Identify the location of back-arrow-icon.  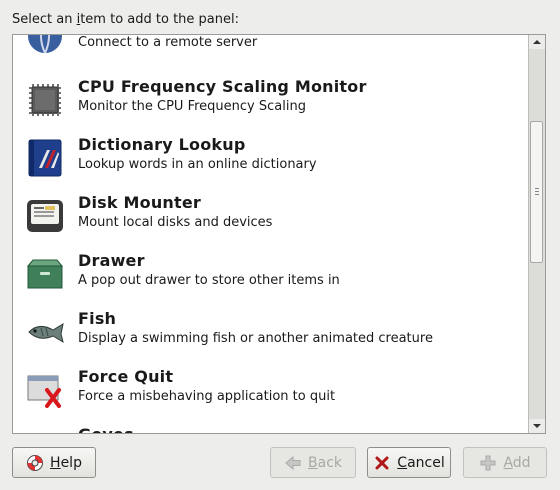
(293, 462).